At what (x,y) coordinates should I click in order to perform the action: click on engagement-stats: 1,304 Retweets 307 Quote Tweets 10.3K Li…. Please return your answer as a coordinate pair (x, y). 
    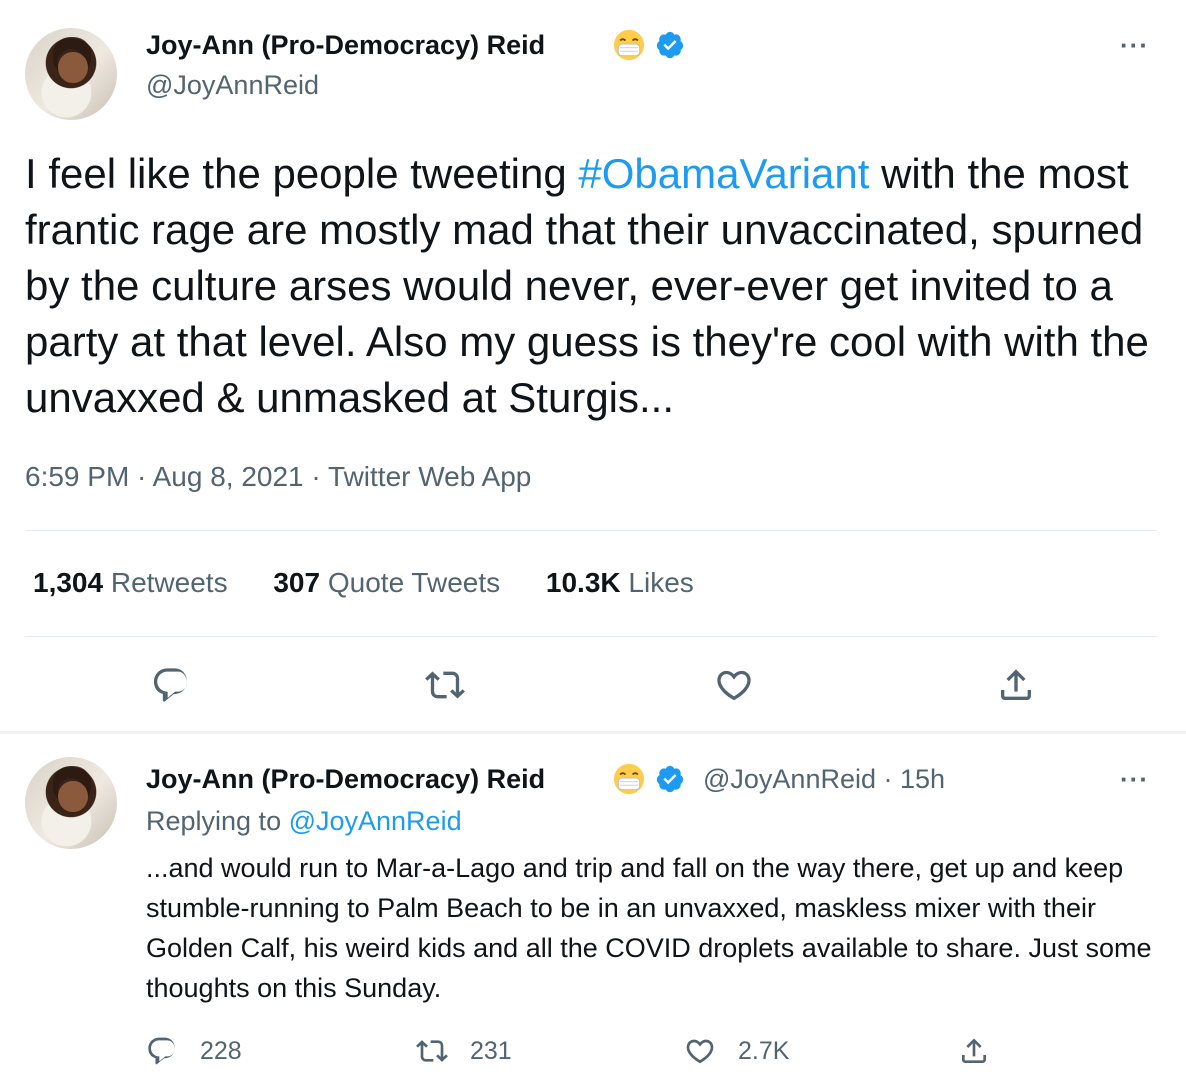
    Looking at the image, I should click on (382, 583).